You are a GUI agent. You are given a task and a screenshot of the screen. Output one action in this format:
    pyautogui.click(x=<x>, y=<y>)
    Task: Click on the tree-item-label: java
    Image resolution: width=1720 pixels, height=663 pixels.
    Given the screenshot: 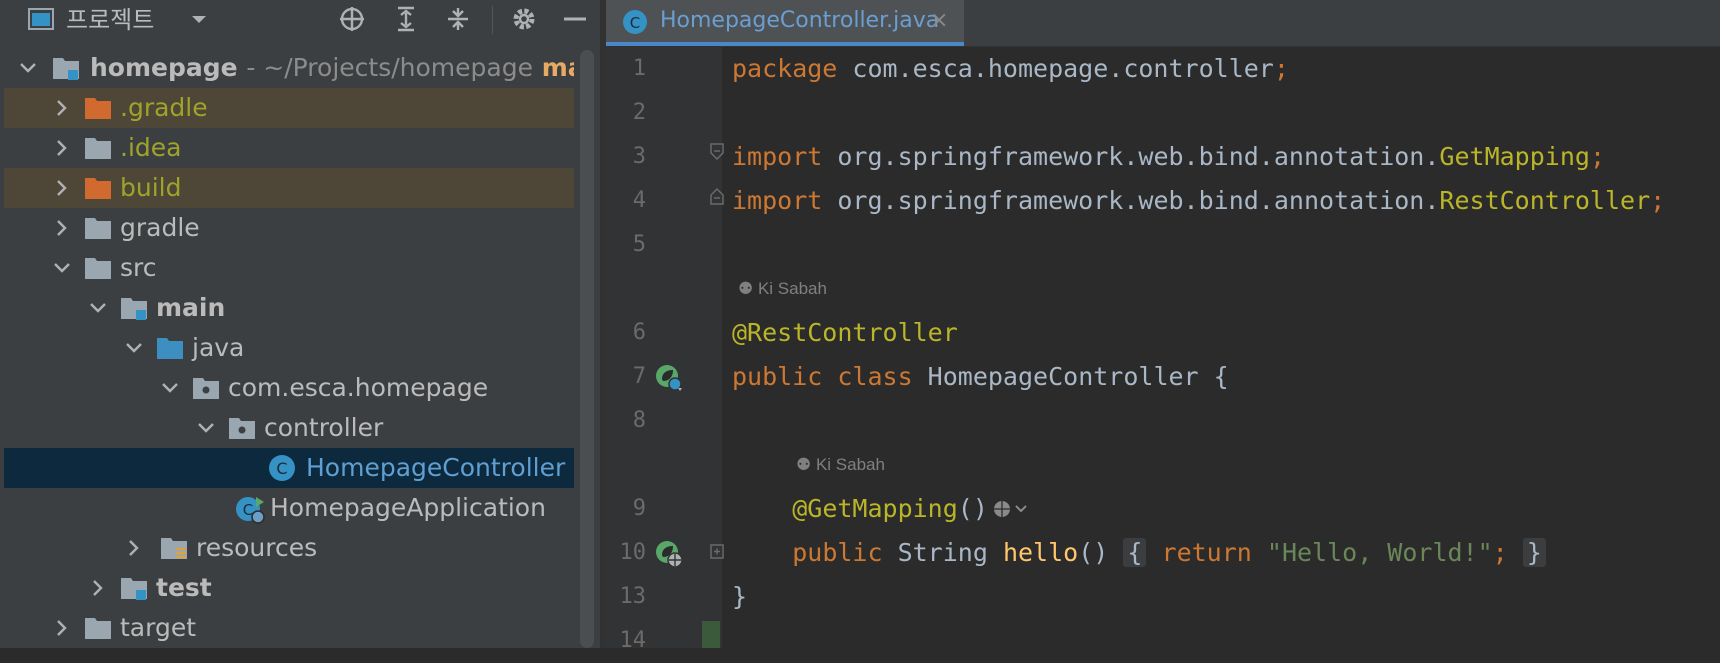 What is the action you would take?
    pyautogui.click(x=218, y=347)
    